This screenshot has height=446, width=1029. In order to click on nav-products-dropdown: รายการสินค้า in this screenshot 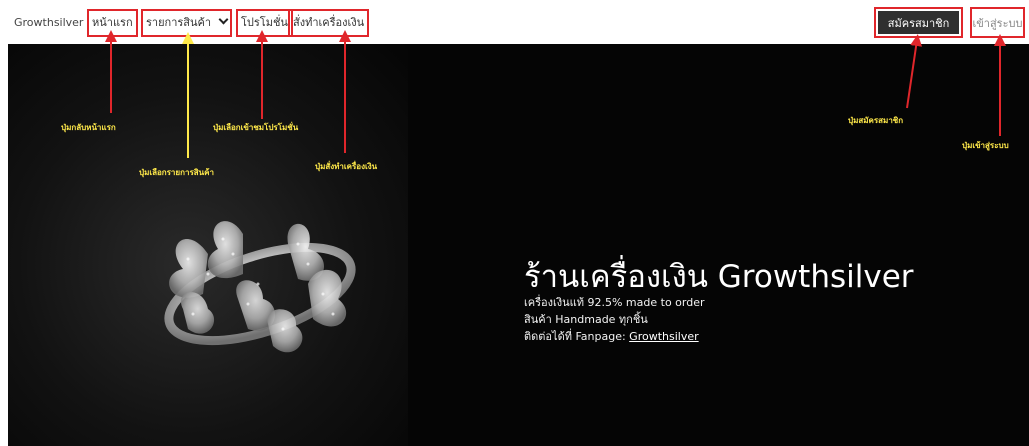, I will do `click(187, 23)`.